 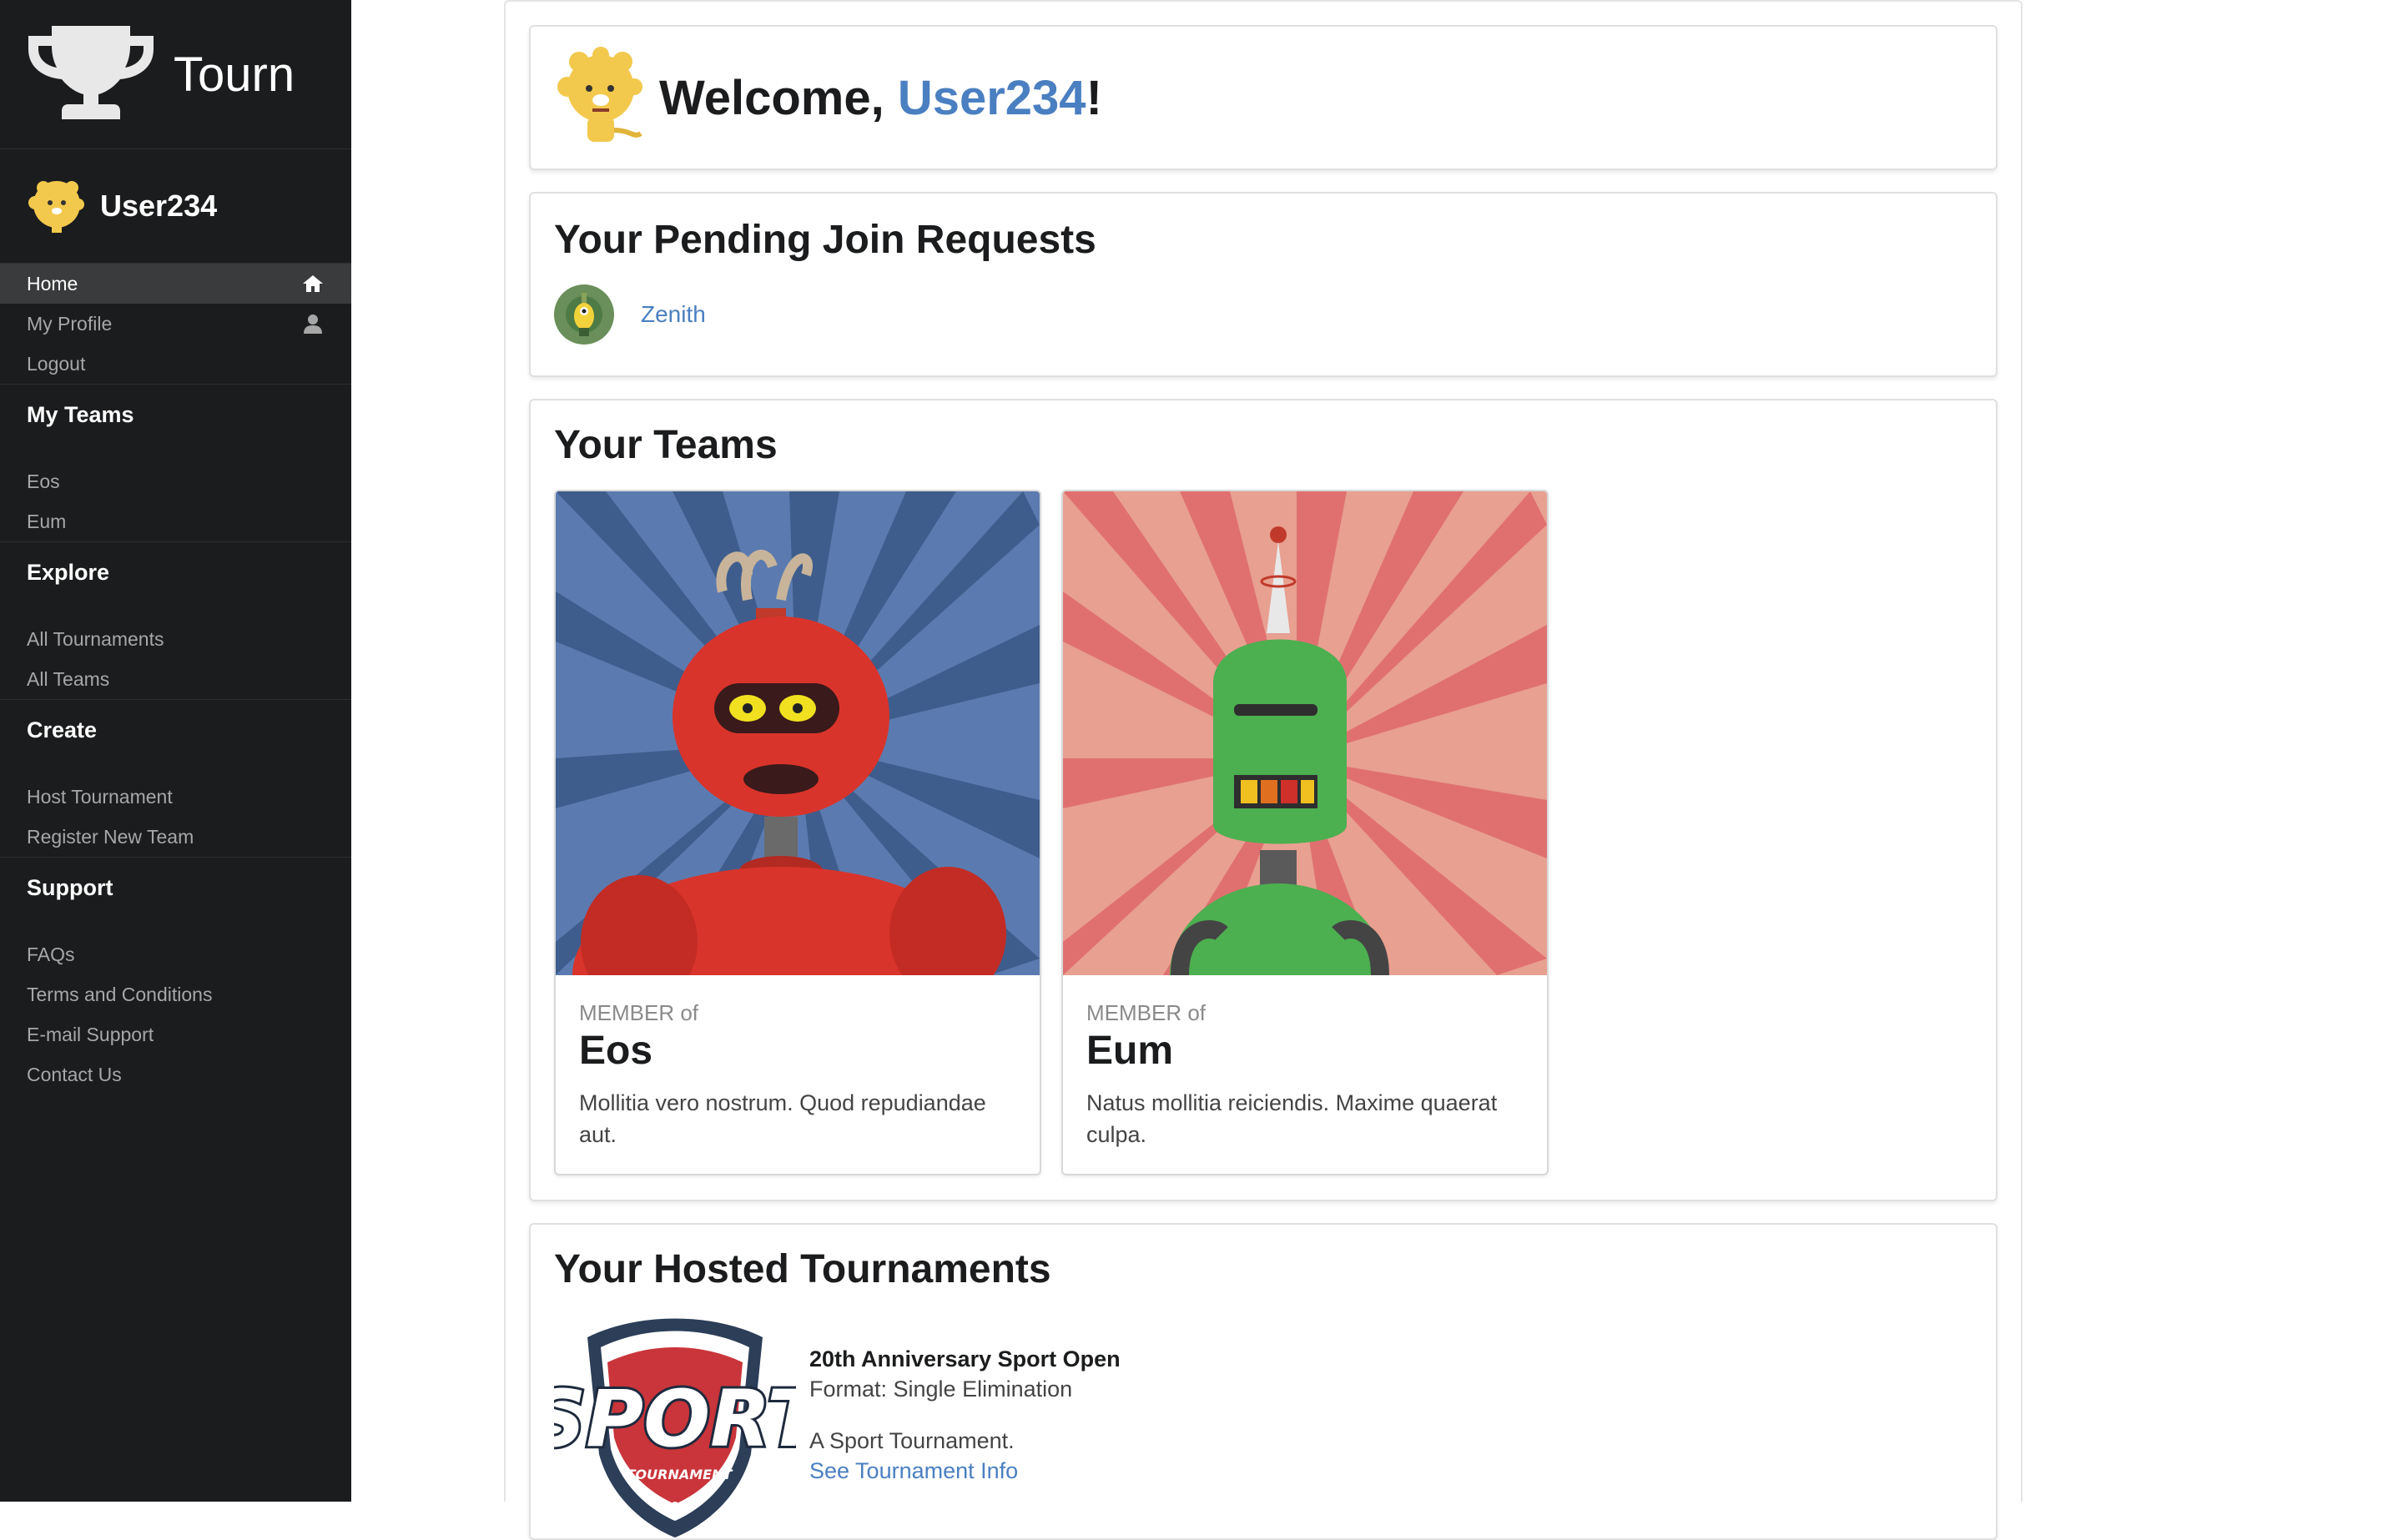 I want to click on team-image-red-robot, so click(x=798, y=733).